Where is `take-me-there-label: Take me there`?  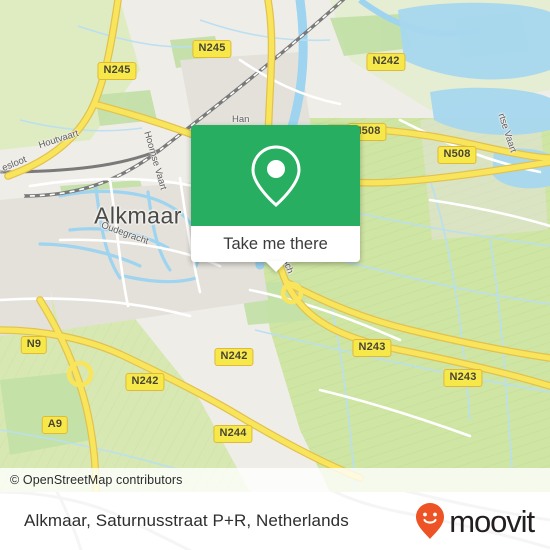
take-me-there-label: Take me there is located at coordinates (275, 243).